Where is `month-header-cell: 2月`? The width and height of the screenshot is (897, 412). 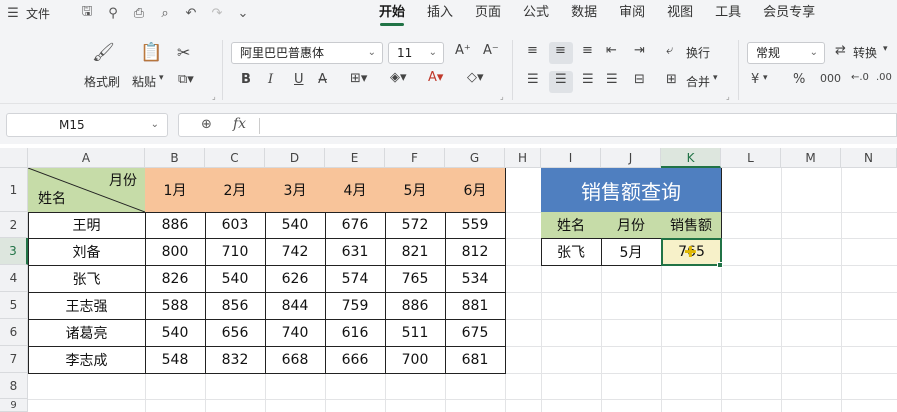
month-header-cell: 2月 is located at coordinates (235, 190).